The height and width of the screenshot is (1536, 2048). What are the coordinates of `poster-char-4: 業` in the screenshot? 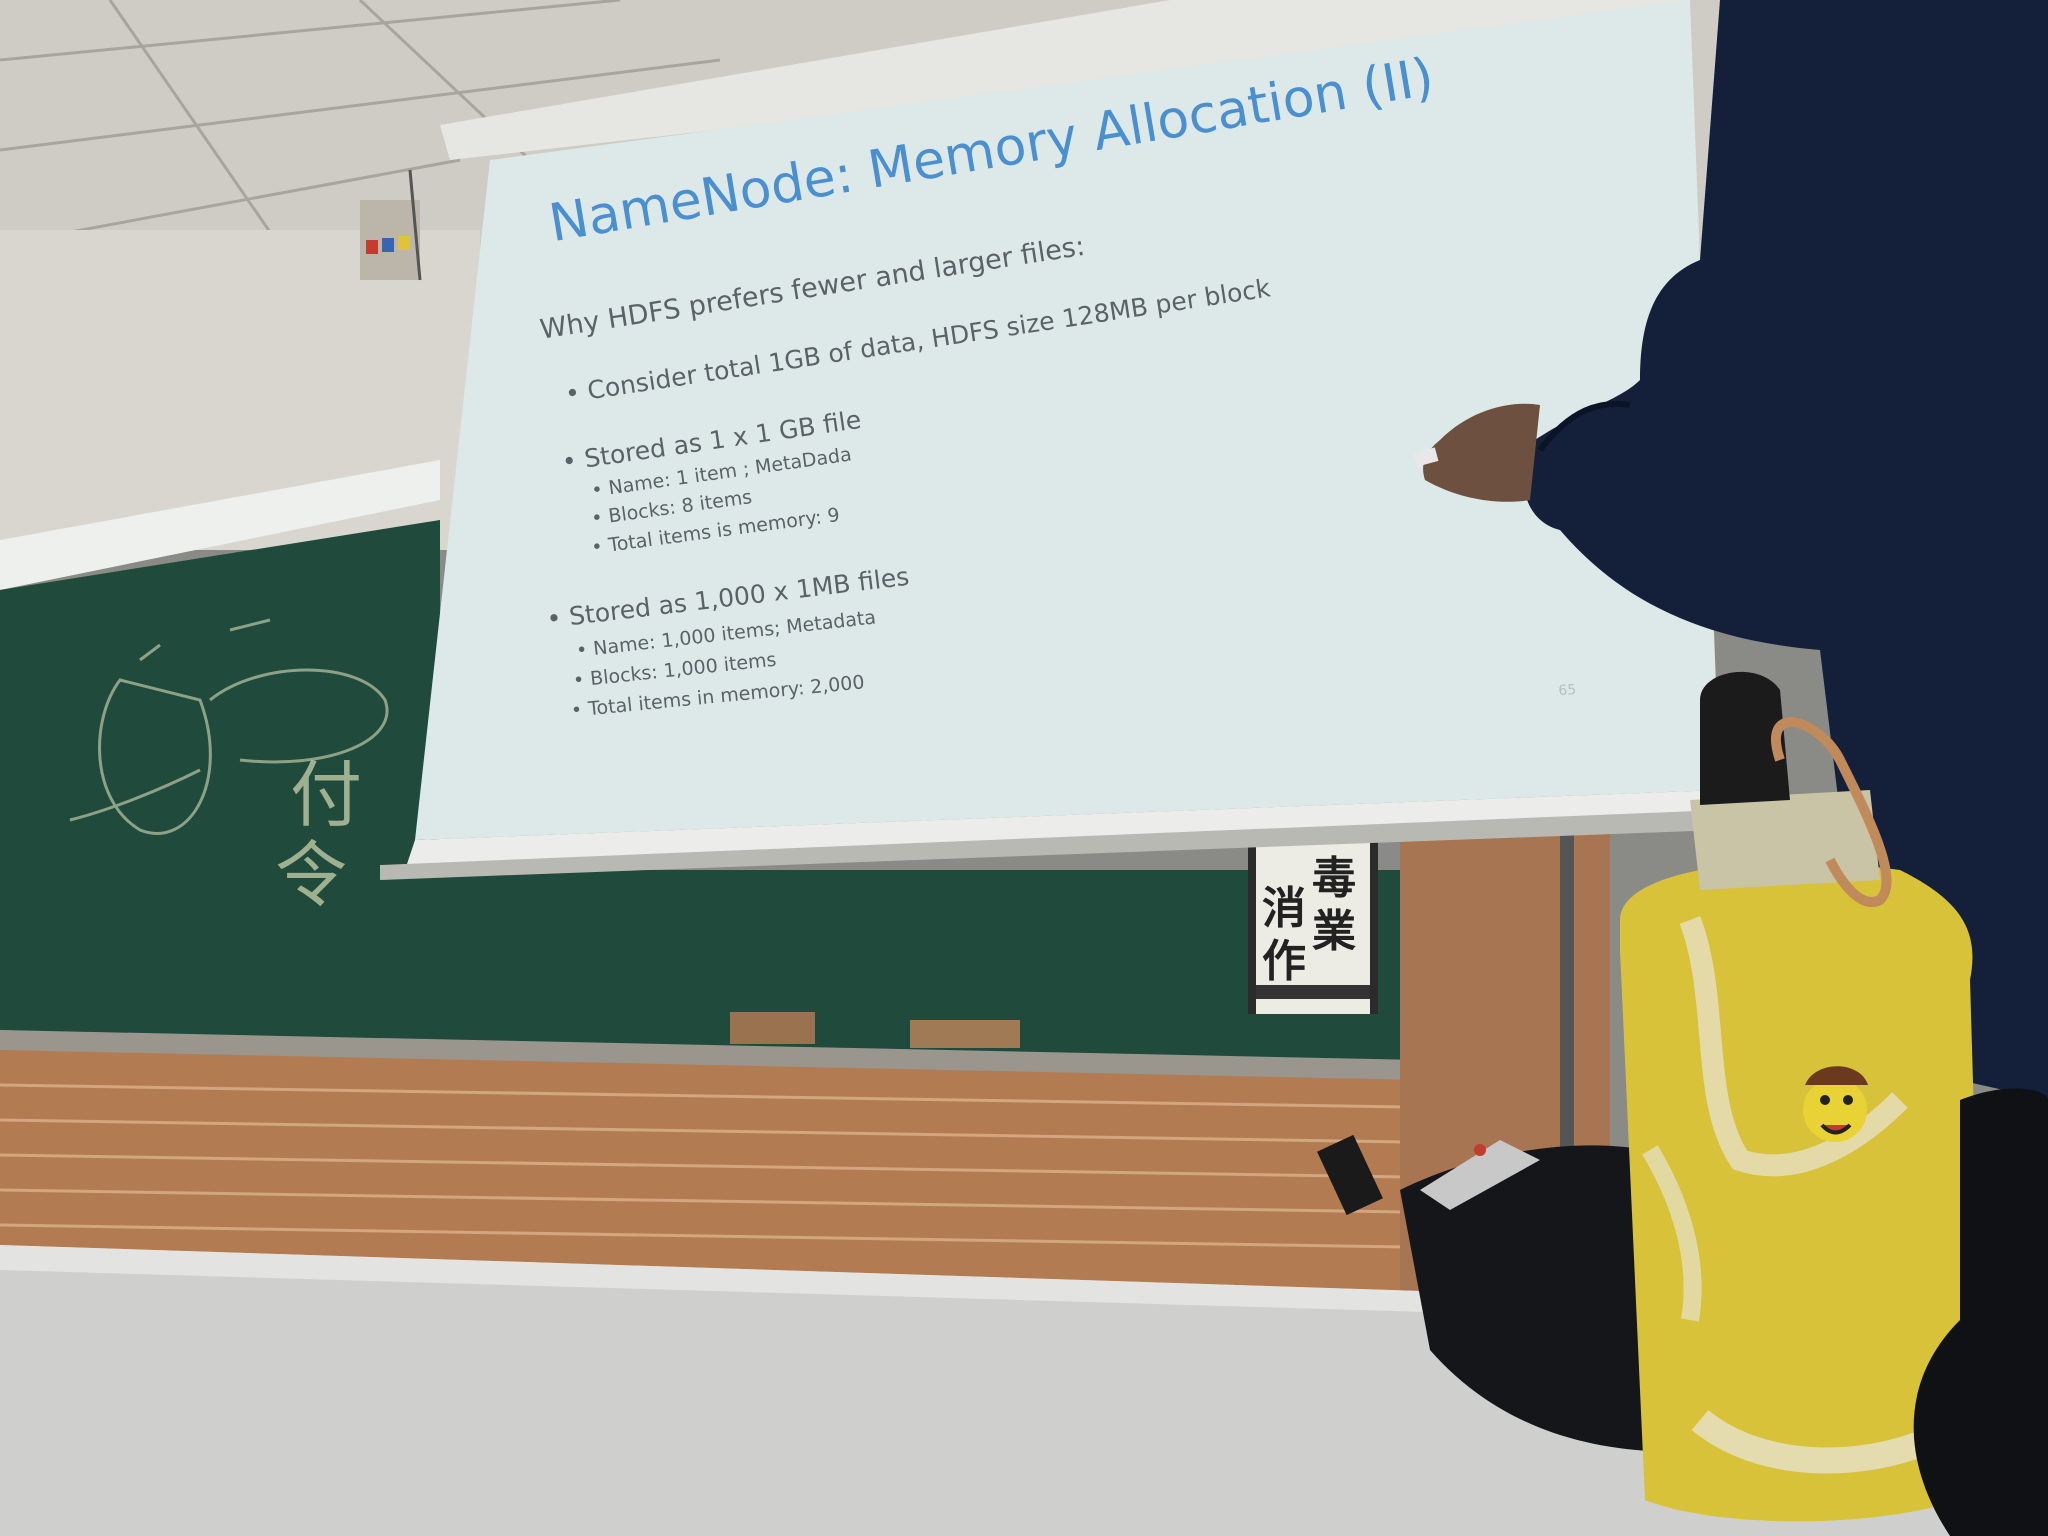 It's located at (1334, 931).